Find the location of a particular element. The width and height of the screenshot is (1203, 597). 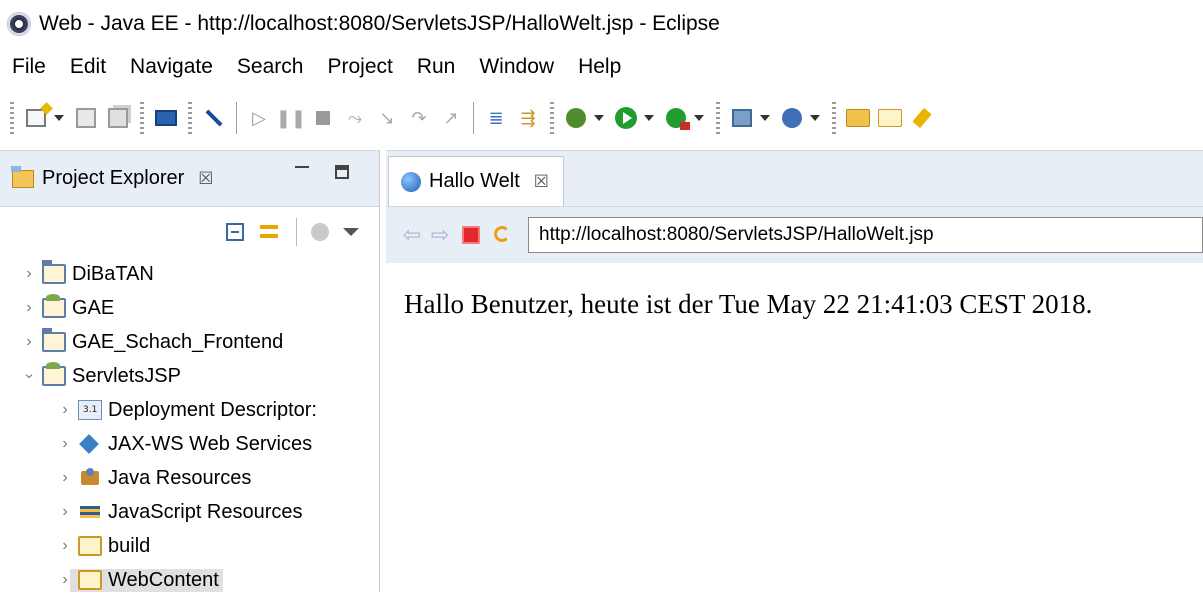

view-menu-icon is located at coordinates (351, 232).